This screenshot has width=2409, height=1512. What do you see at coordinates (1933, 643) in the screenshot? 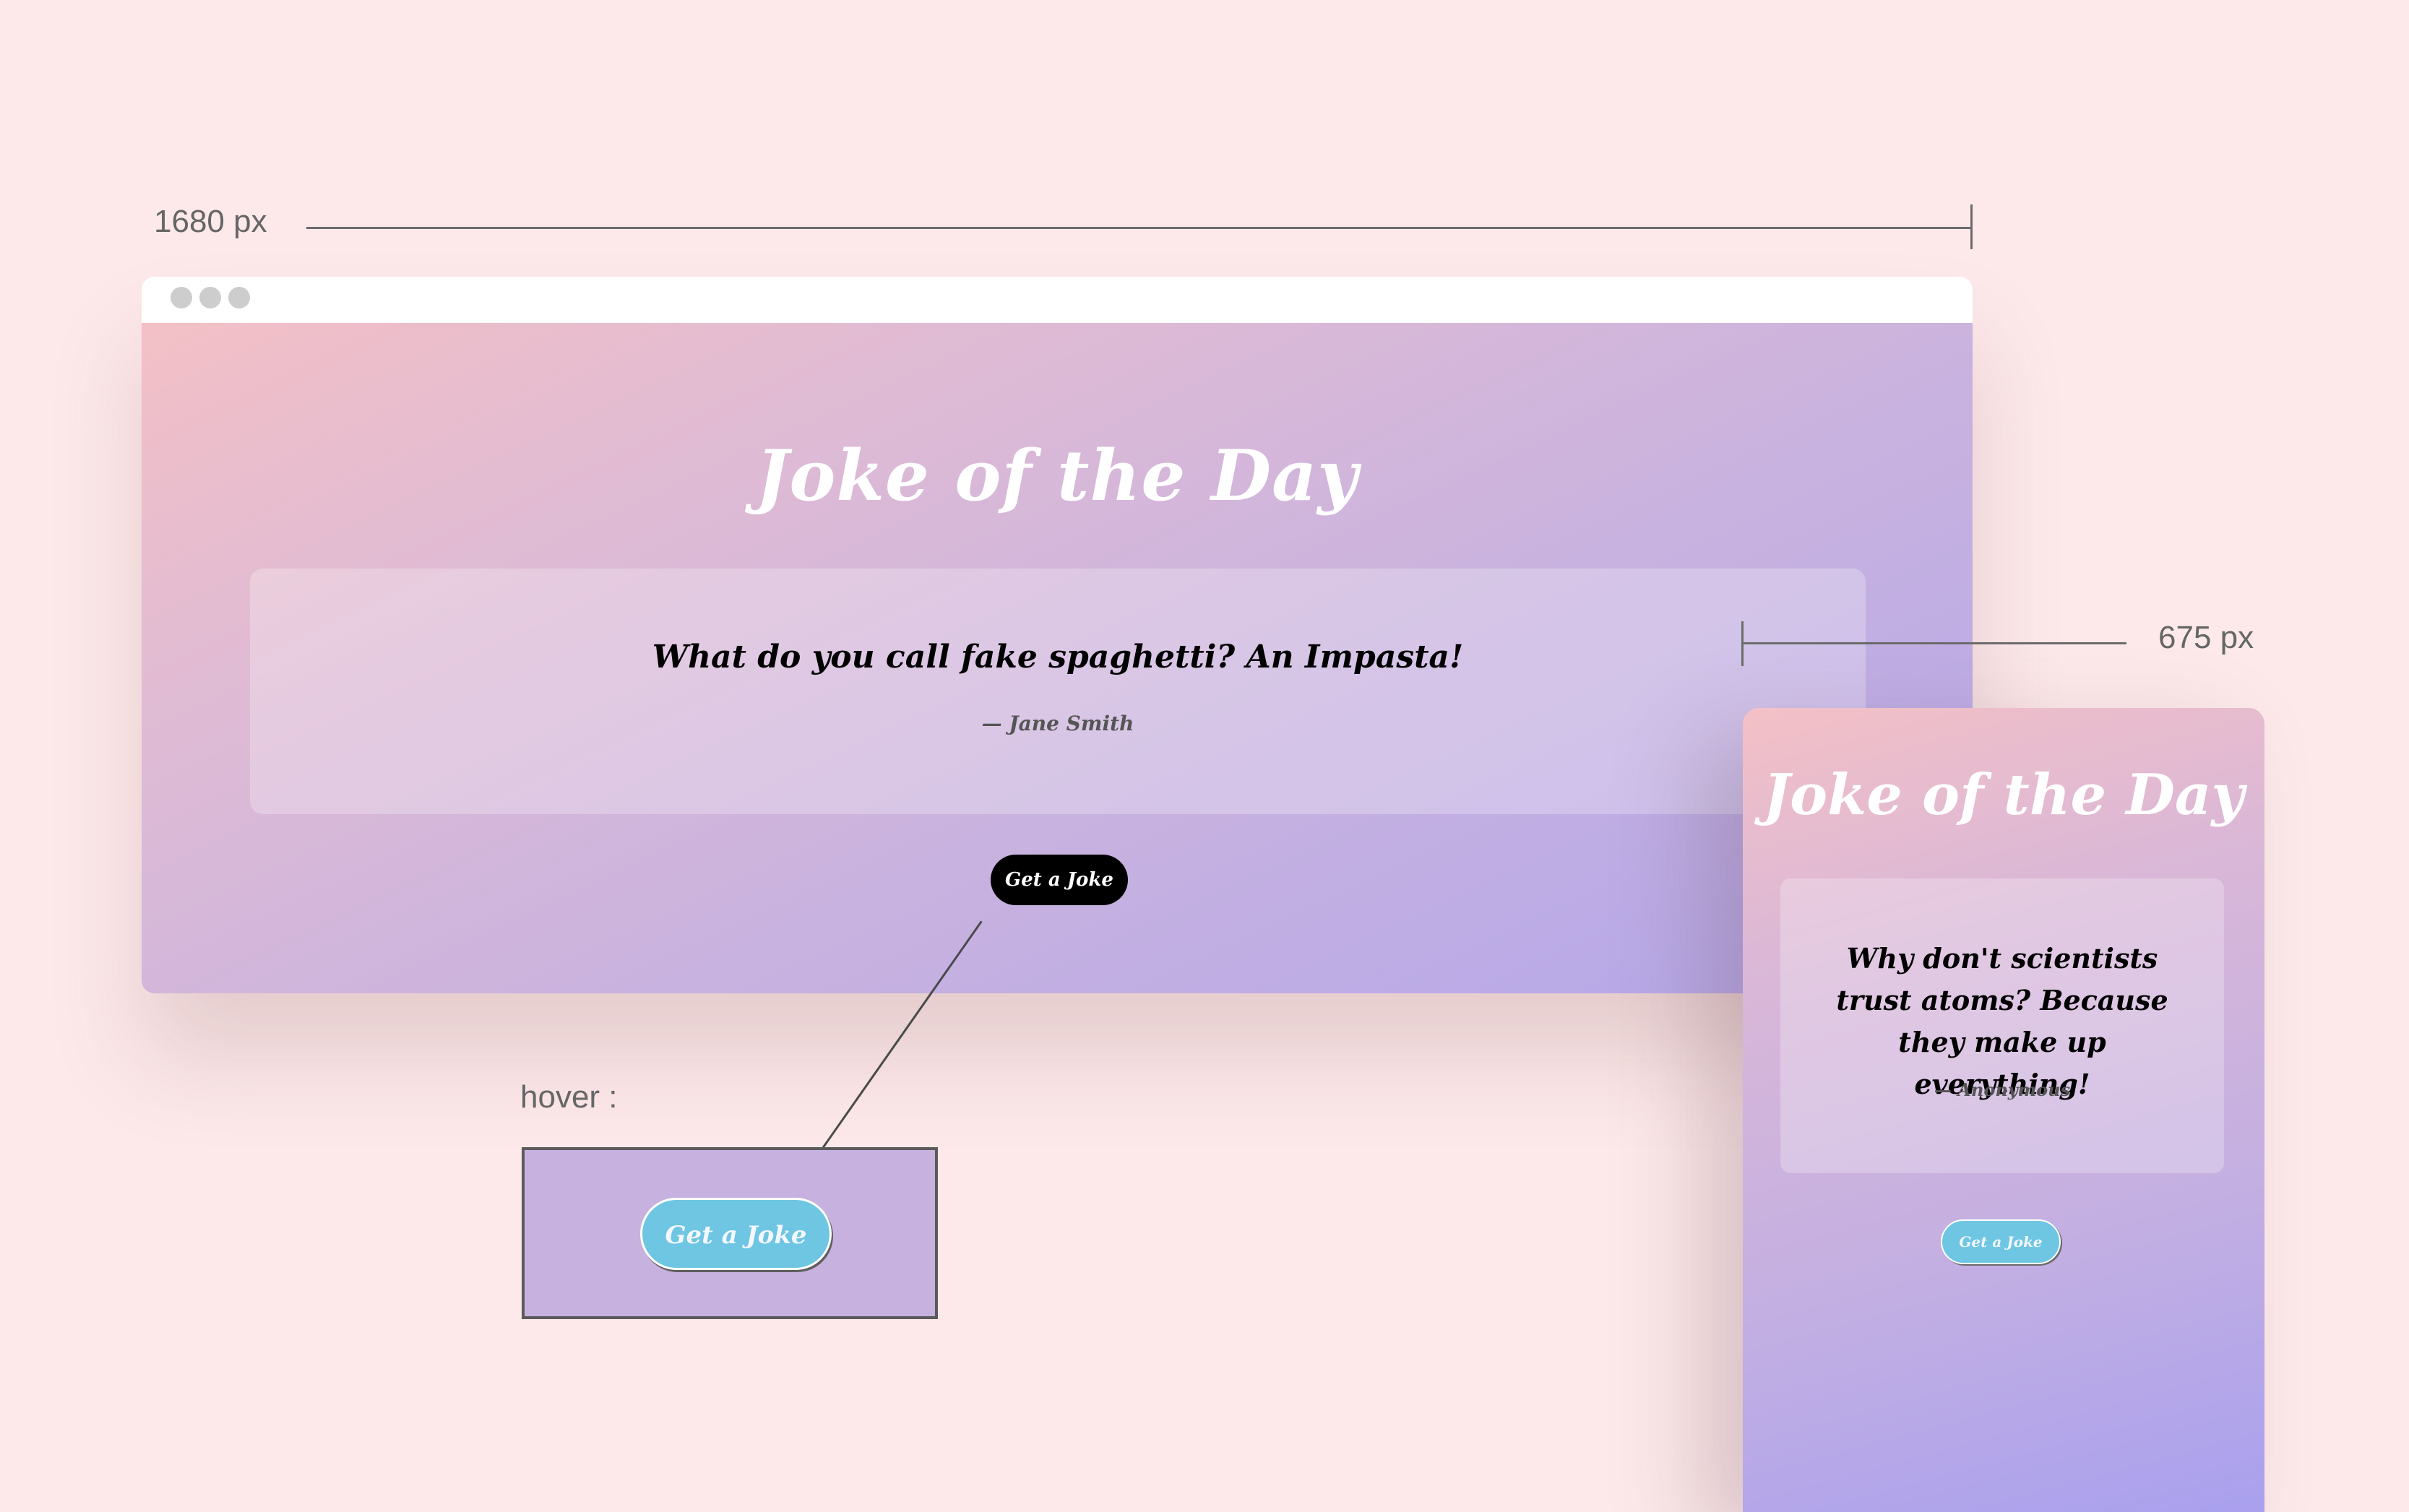
I see `mobile-width-line` at bounding box center [1933, 643].